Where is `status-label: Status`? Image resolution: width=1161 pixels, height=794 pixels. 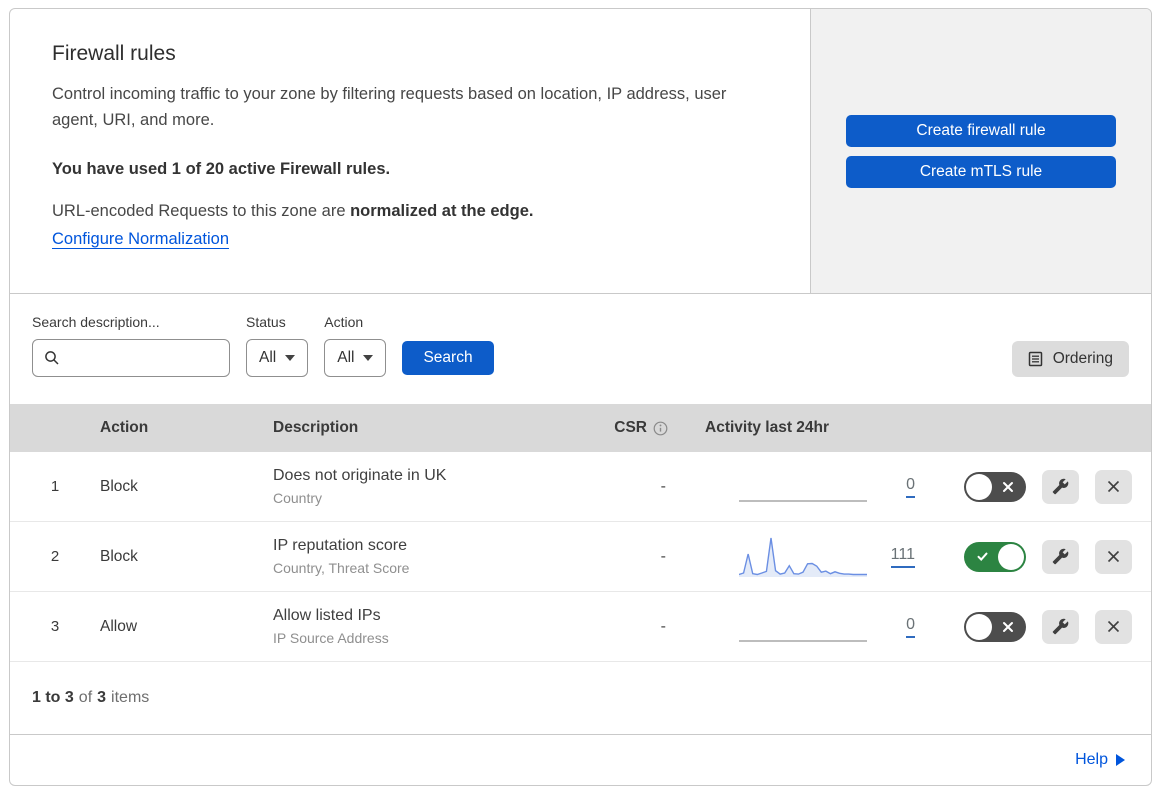 status-label: Status is located at coordinates (266, 322).